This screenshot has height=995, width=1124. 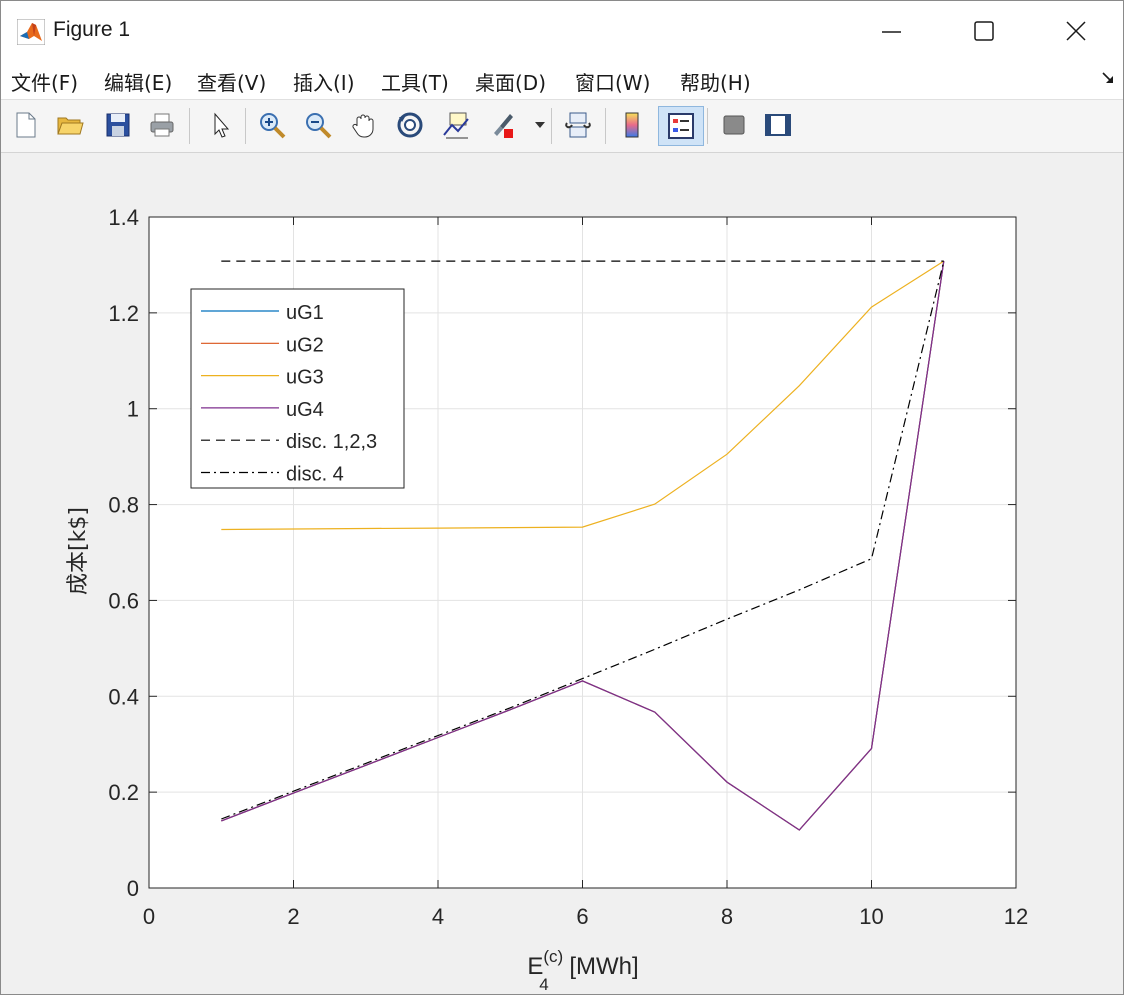 I want to click on toolbar-new-figure, so click(x=26, y=126).